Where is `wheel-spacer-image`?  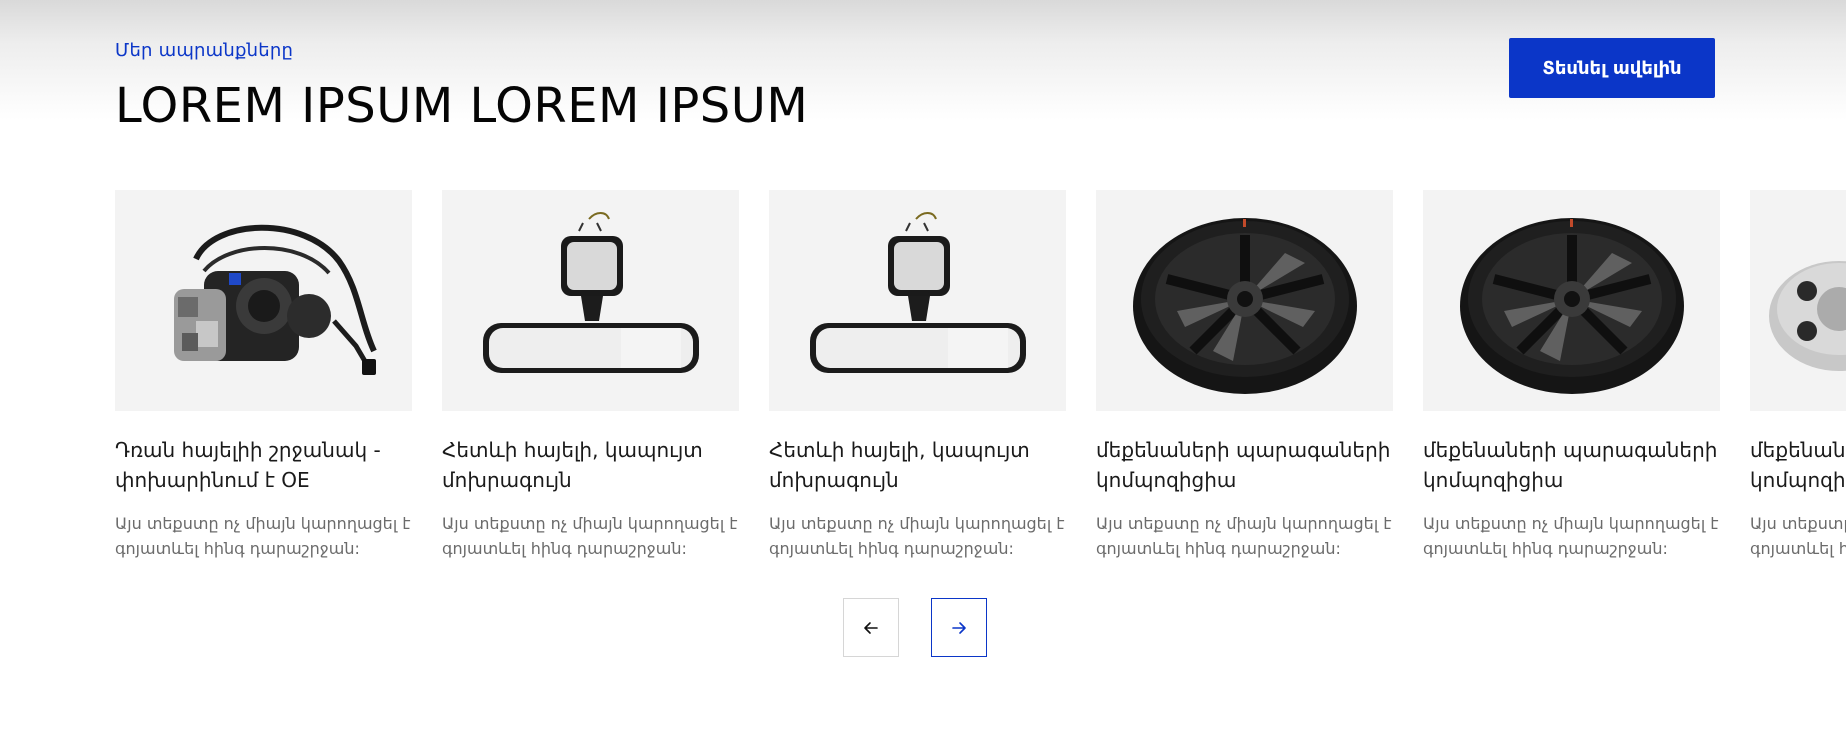 wheel-spacer-image is located at coordinates (1798, 300).